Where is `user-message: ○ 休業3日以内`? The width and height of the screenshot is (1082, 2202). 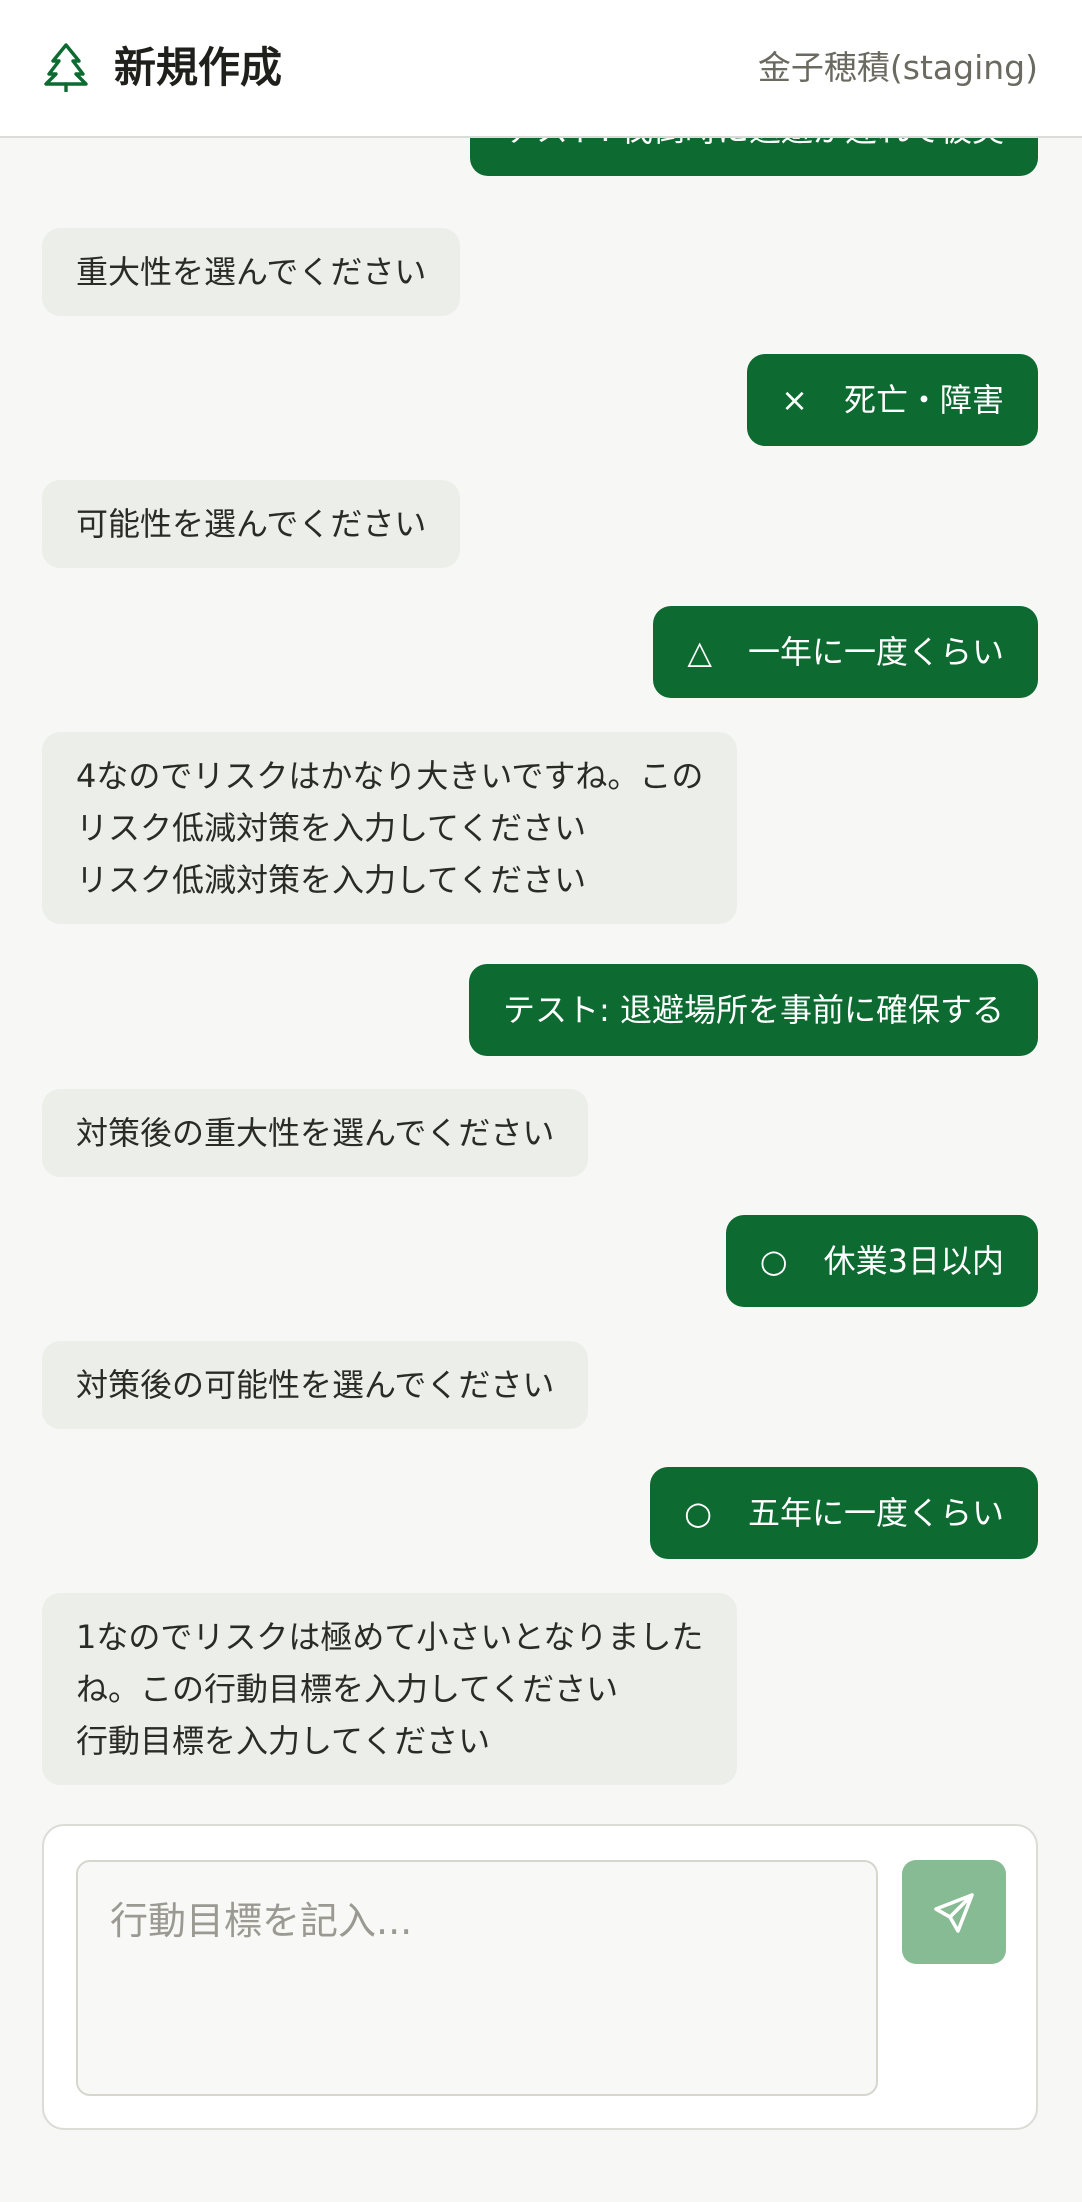
user-message: ○ 休業3日以内 is located at coordinates (881, 1261).